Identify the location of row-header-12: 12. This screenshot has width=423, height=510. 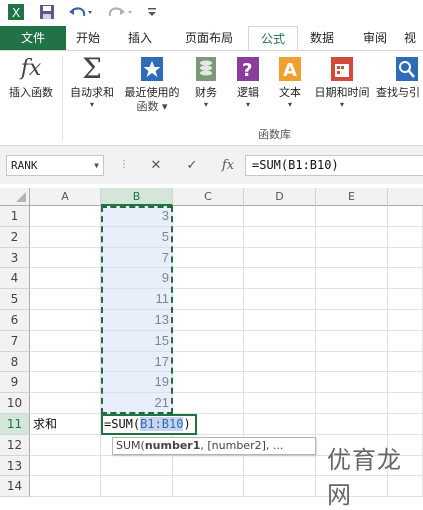
(15, 445).